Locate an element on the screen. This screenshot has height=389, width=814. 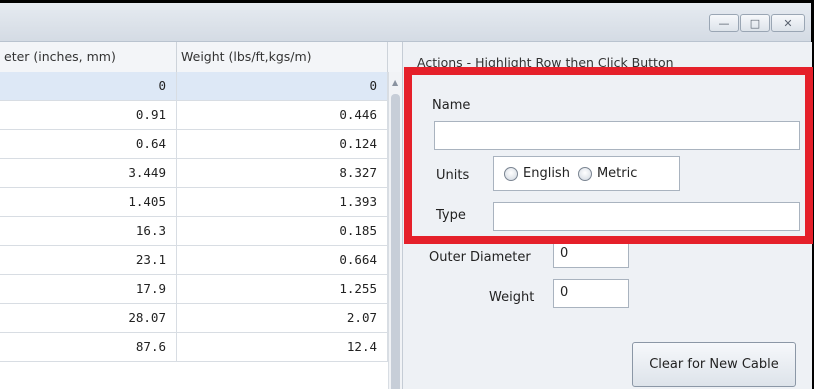
table-row: 0 0 is located at coordinates (194, 86).